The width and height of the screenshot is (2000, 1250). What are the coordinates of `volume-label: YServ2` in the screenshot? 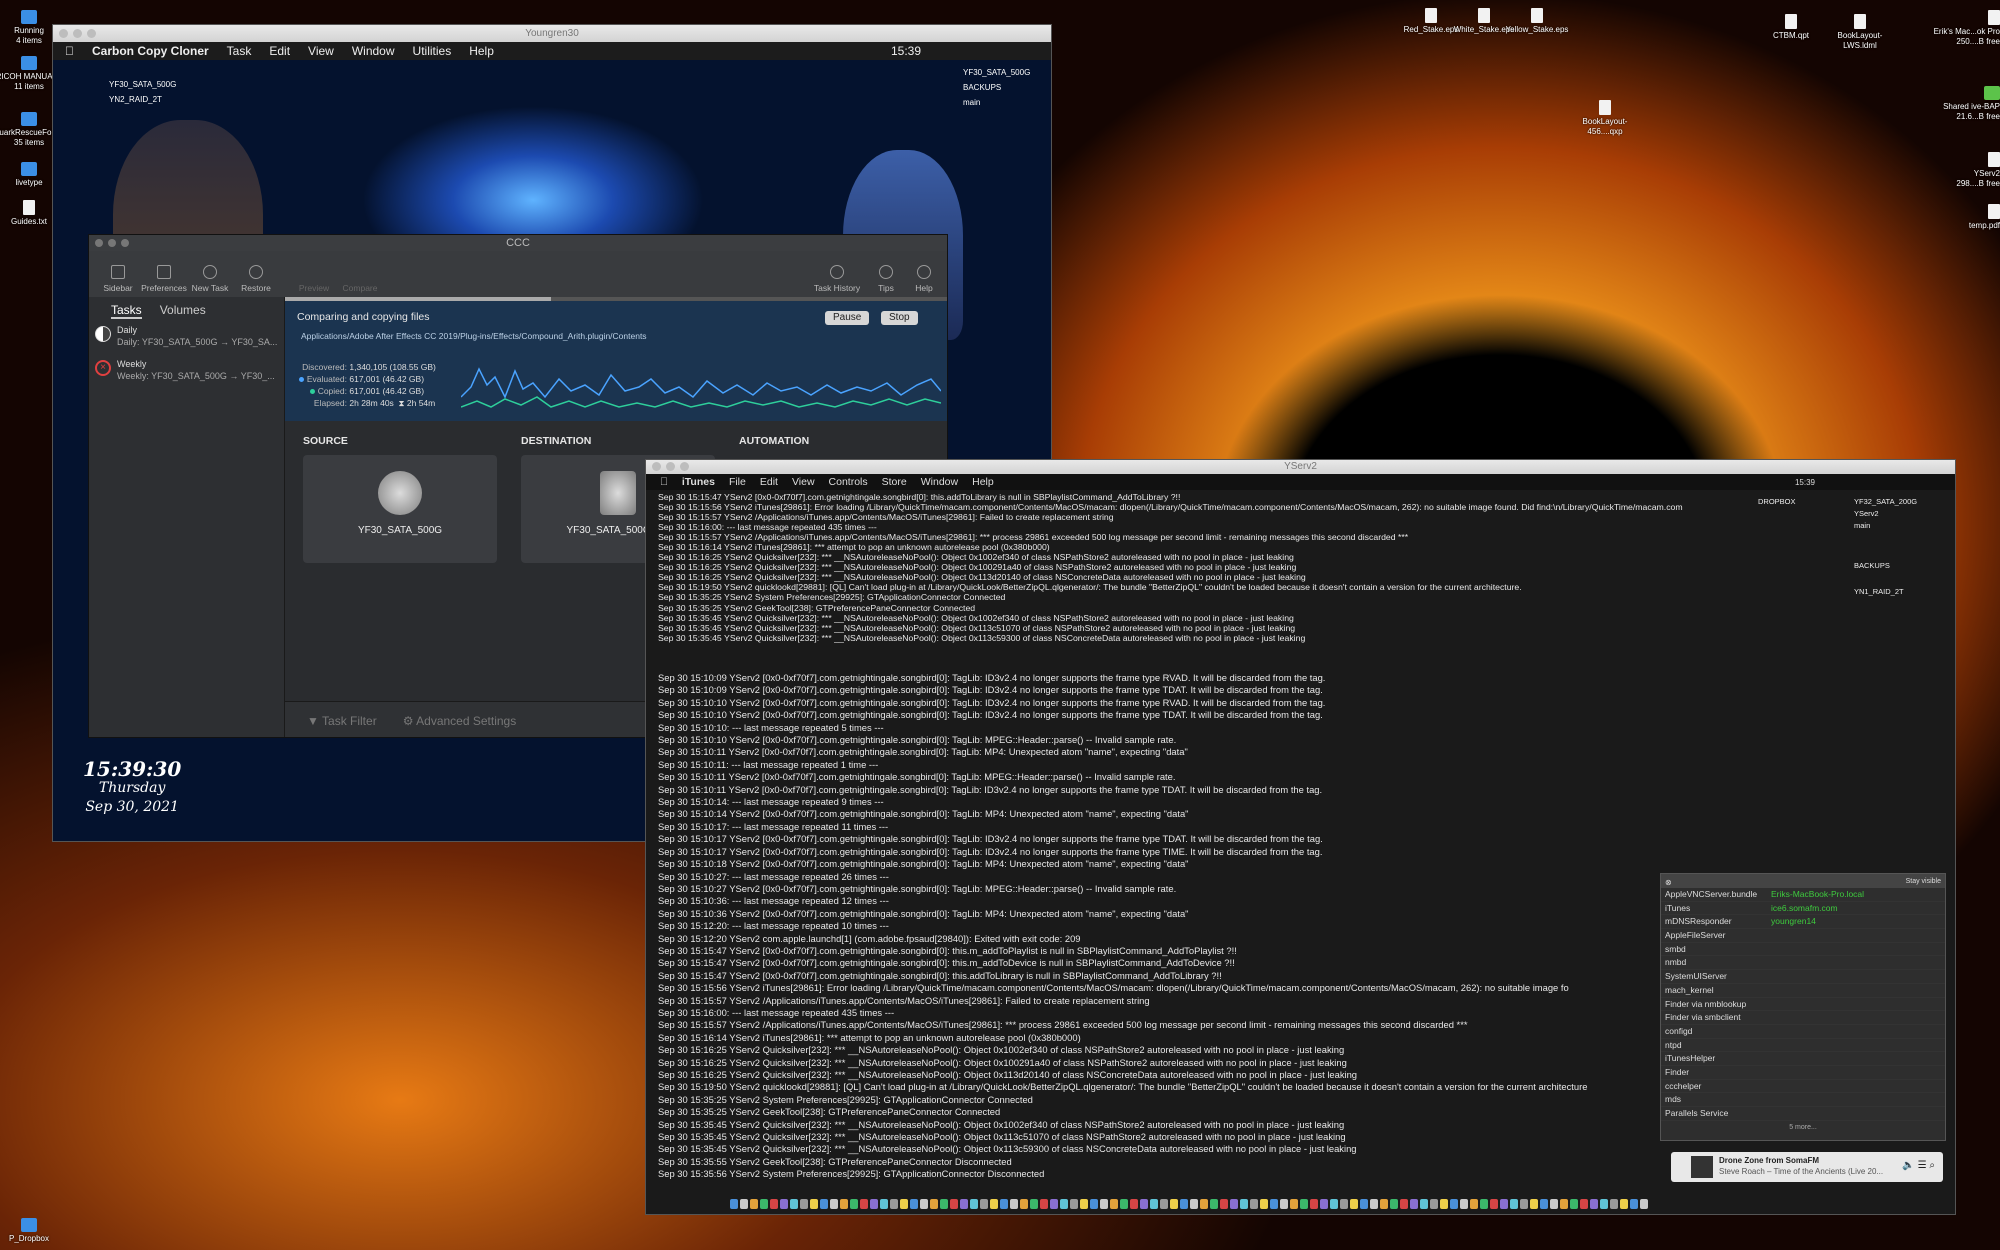 It's located at (1885, 514).